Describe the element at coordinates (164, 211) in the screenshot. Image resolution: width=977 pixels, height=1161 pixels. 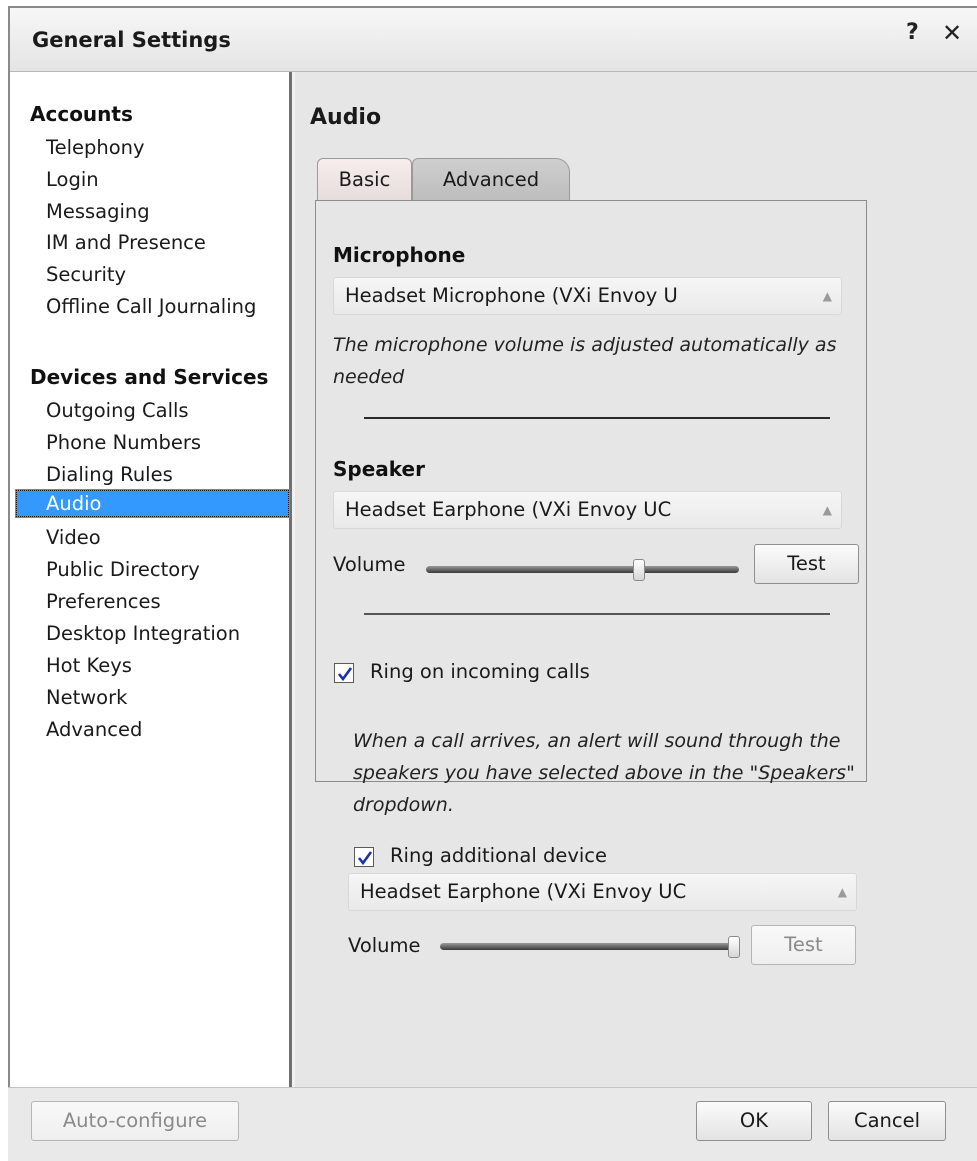
I see `sidebar-item-messaging: Messaging` at that location.